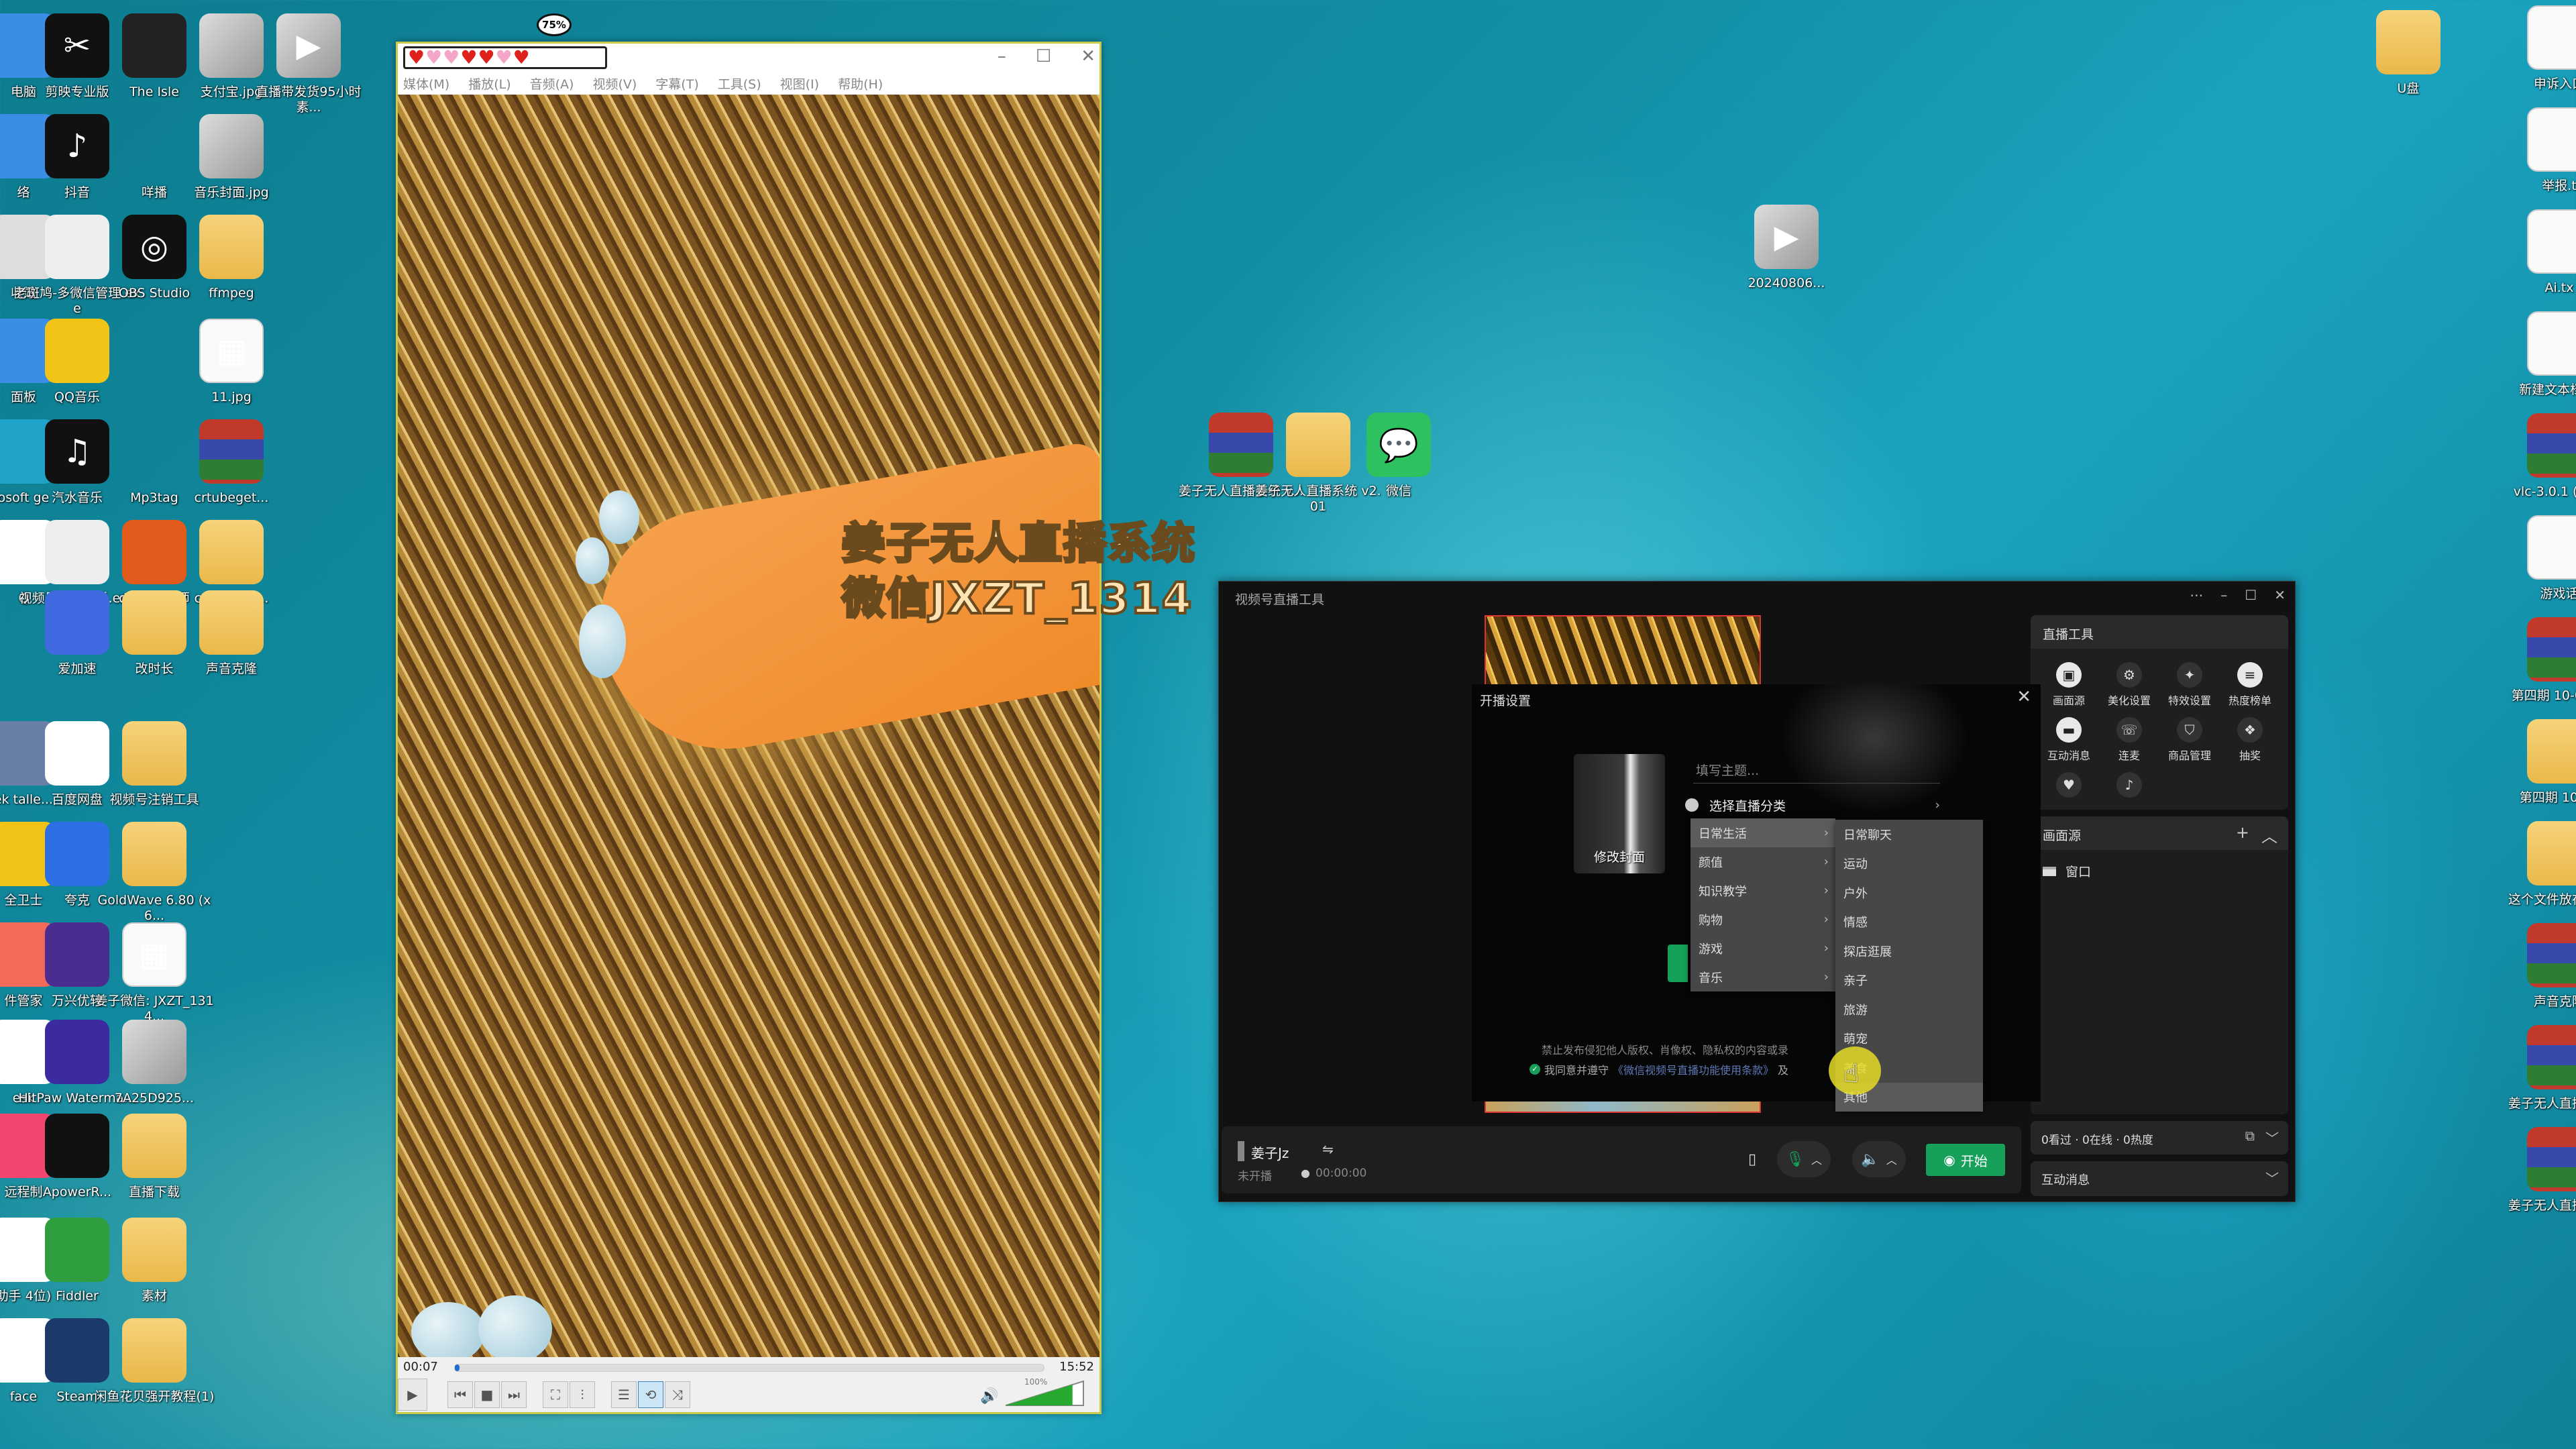  Describe the element at coordinates (1623, 650) in the screenshot. I see `stream-preview` at that location.